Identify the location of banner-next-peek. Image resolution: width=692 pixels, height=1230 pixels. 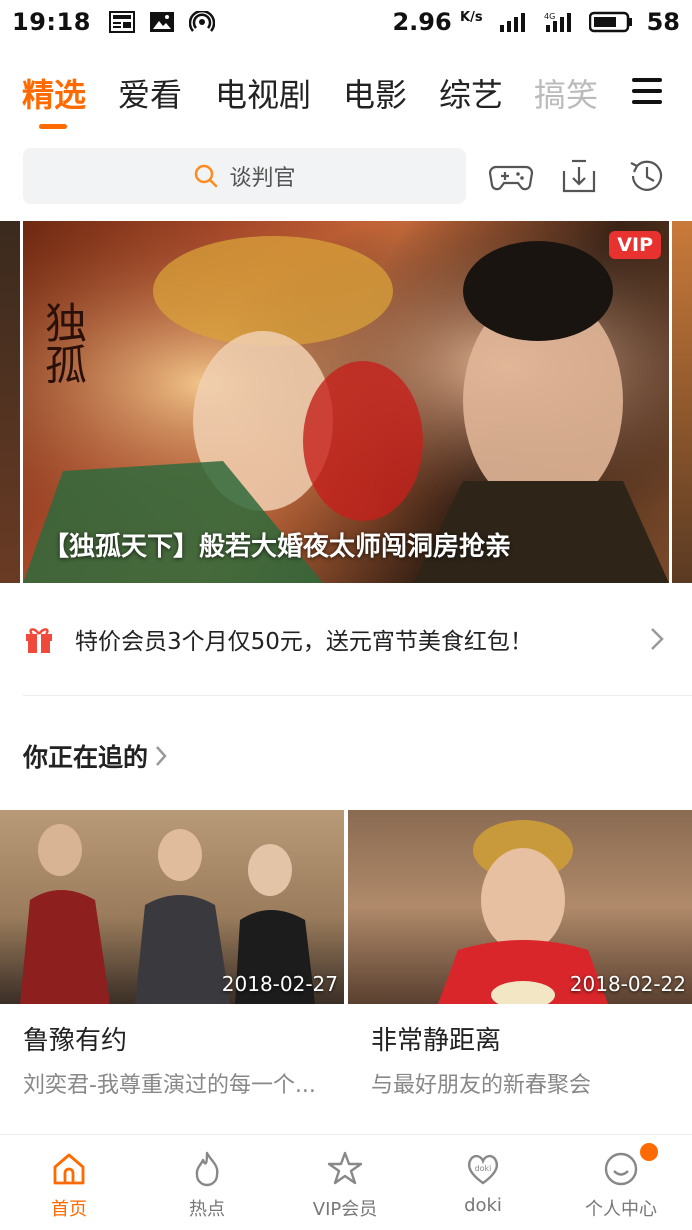
(682, 402).